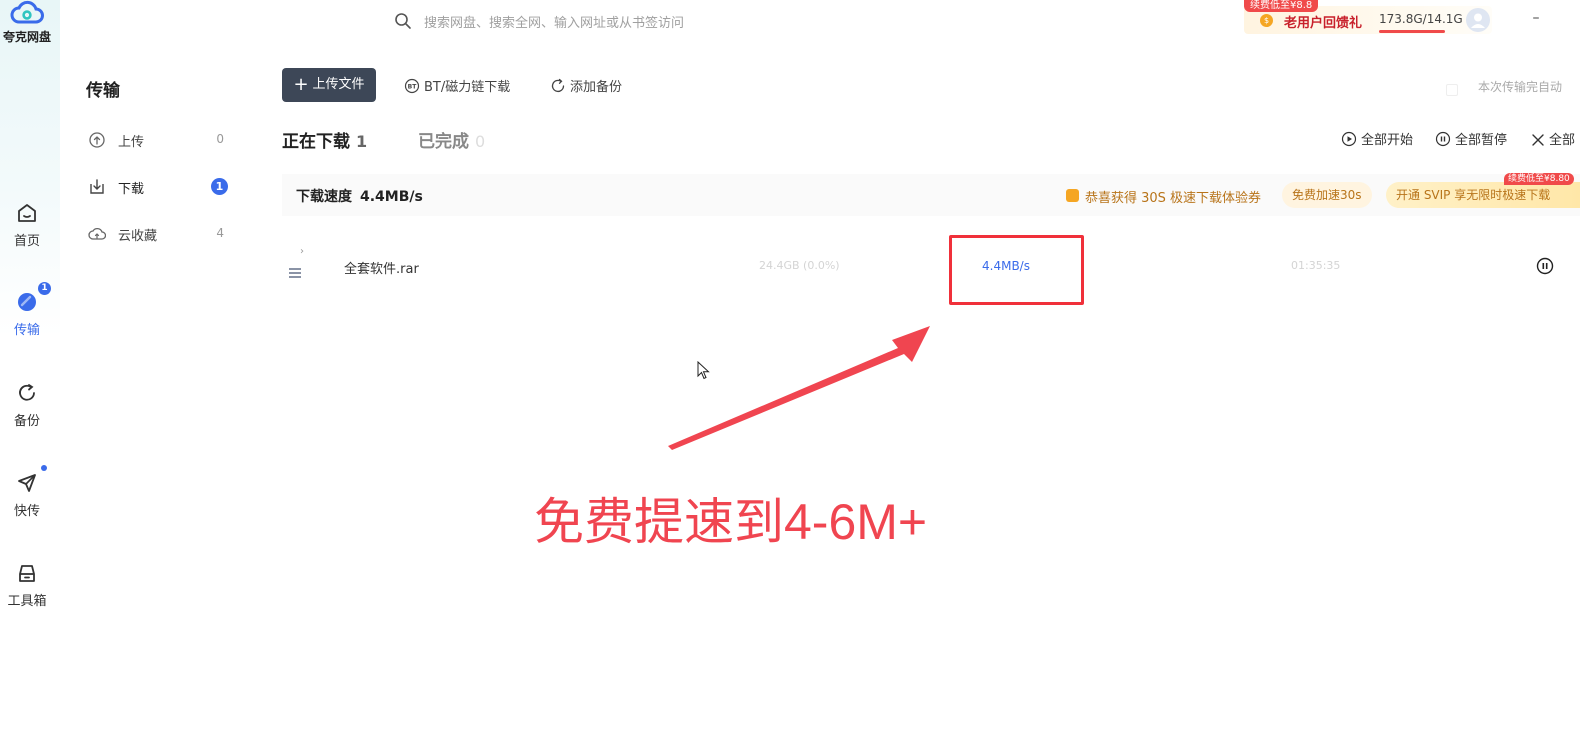  I want to click on tab-count: 1, so click(362, 141).